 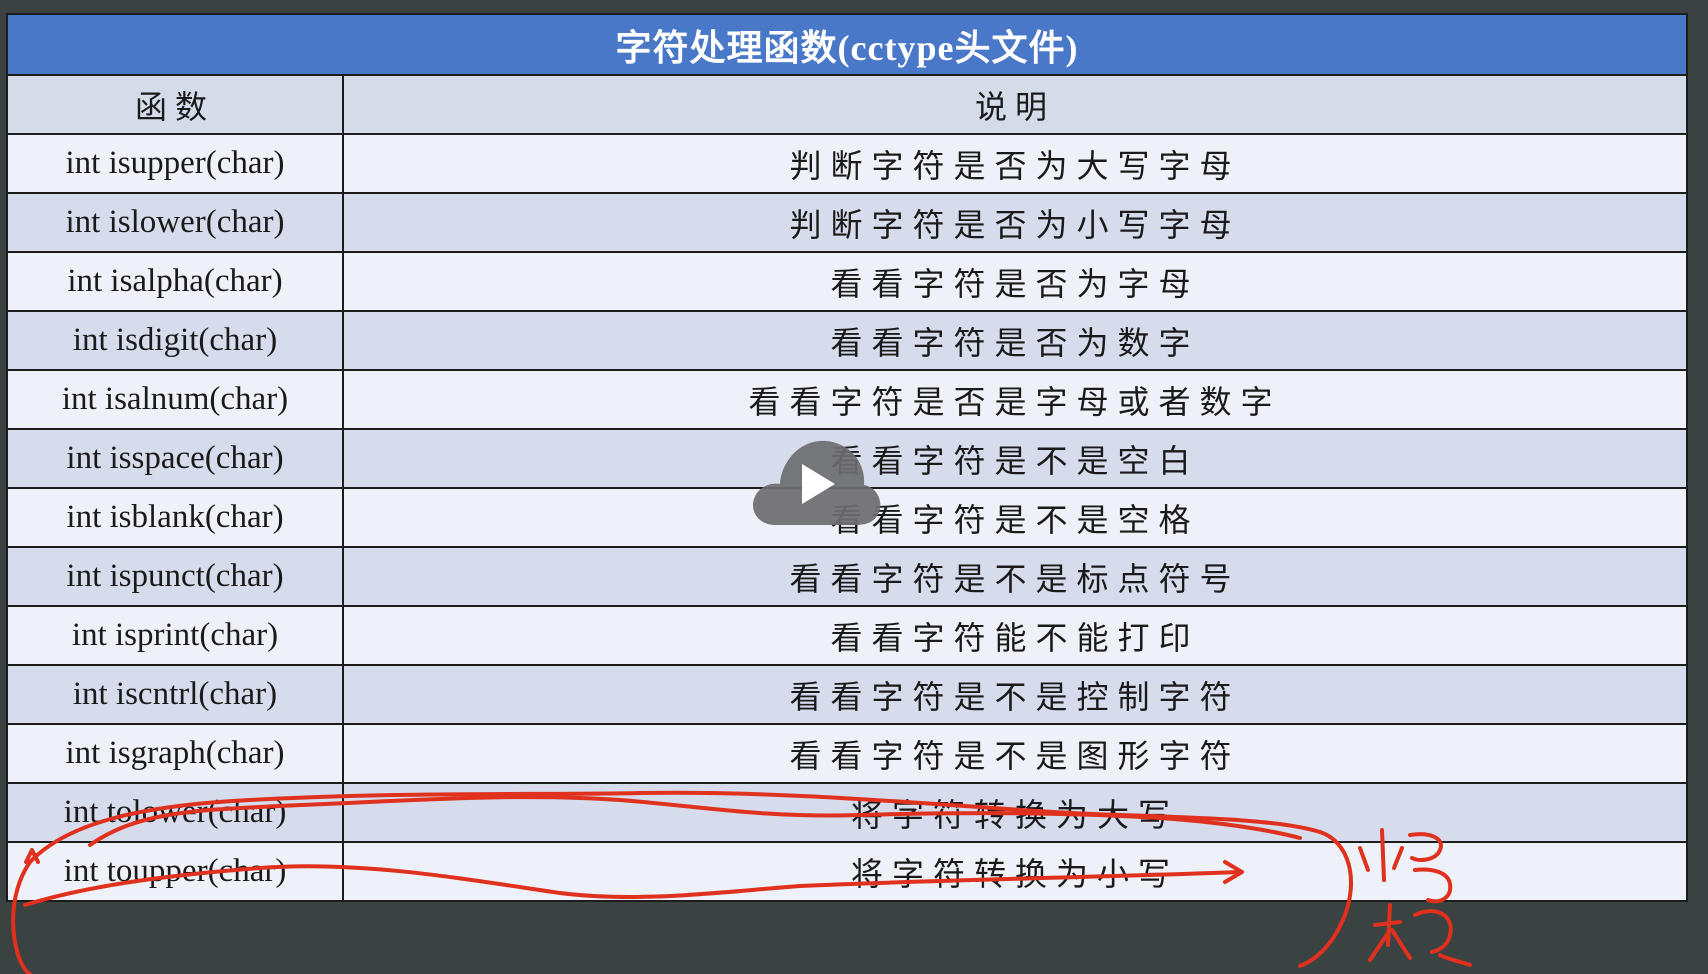 What do you see at coordinates (1015, 753) in the screenshot?
I see `description-cell: 看看字符是不是图形字符` at bounding box center [1015, 753].